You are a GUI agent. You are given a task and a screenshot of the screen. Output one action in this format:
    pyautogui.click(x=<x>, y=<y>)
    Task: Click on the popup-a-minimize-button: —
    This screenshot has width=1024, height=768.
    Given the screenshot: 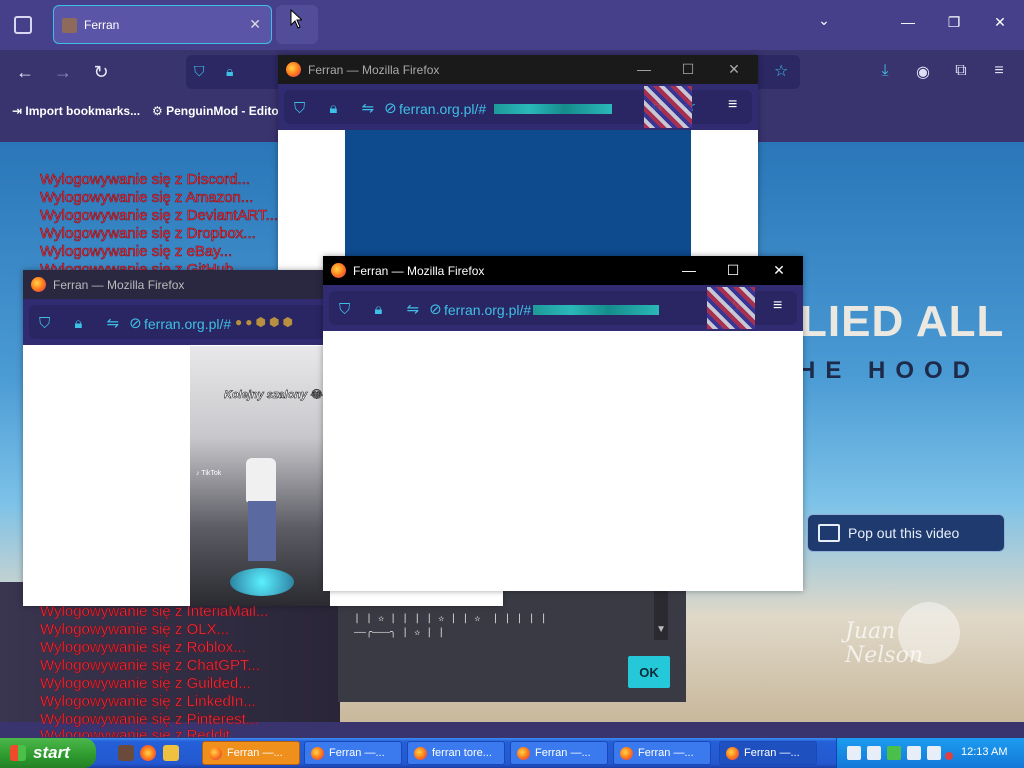 What is the action you would take?
    pyautogui.click(x=644, y=69)
    